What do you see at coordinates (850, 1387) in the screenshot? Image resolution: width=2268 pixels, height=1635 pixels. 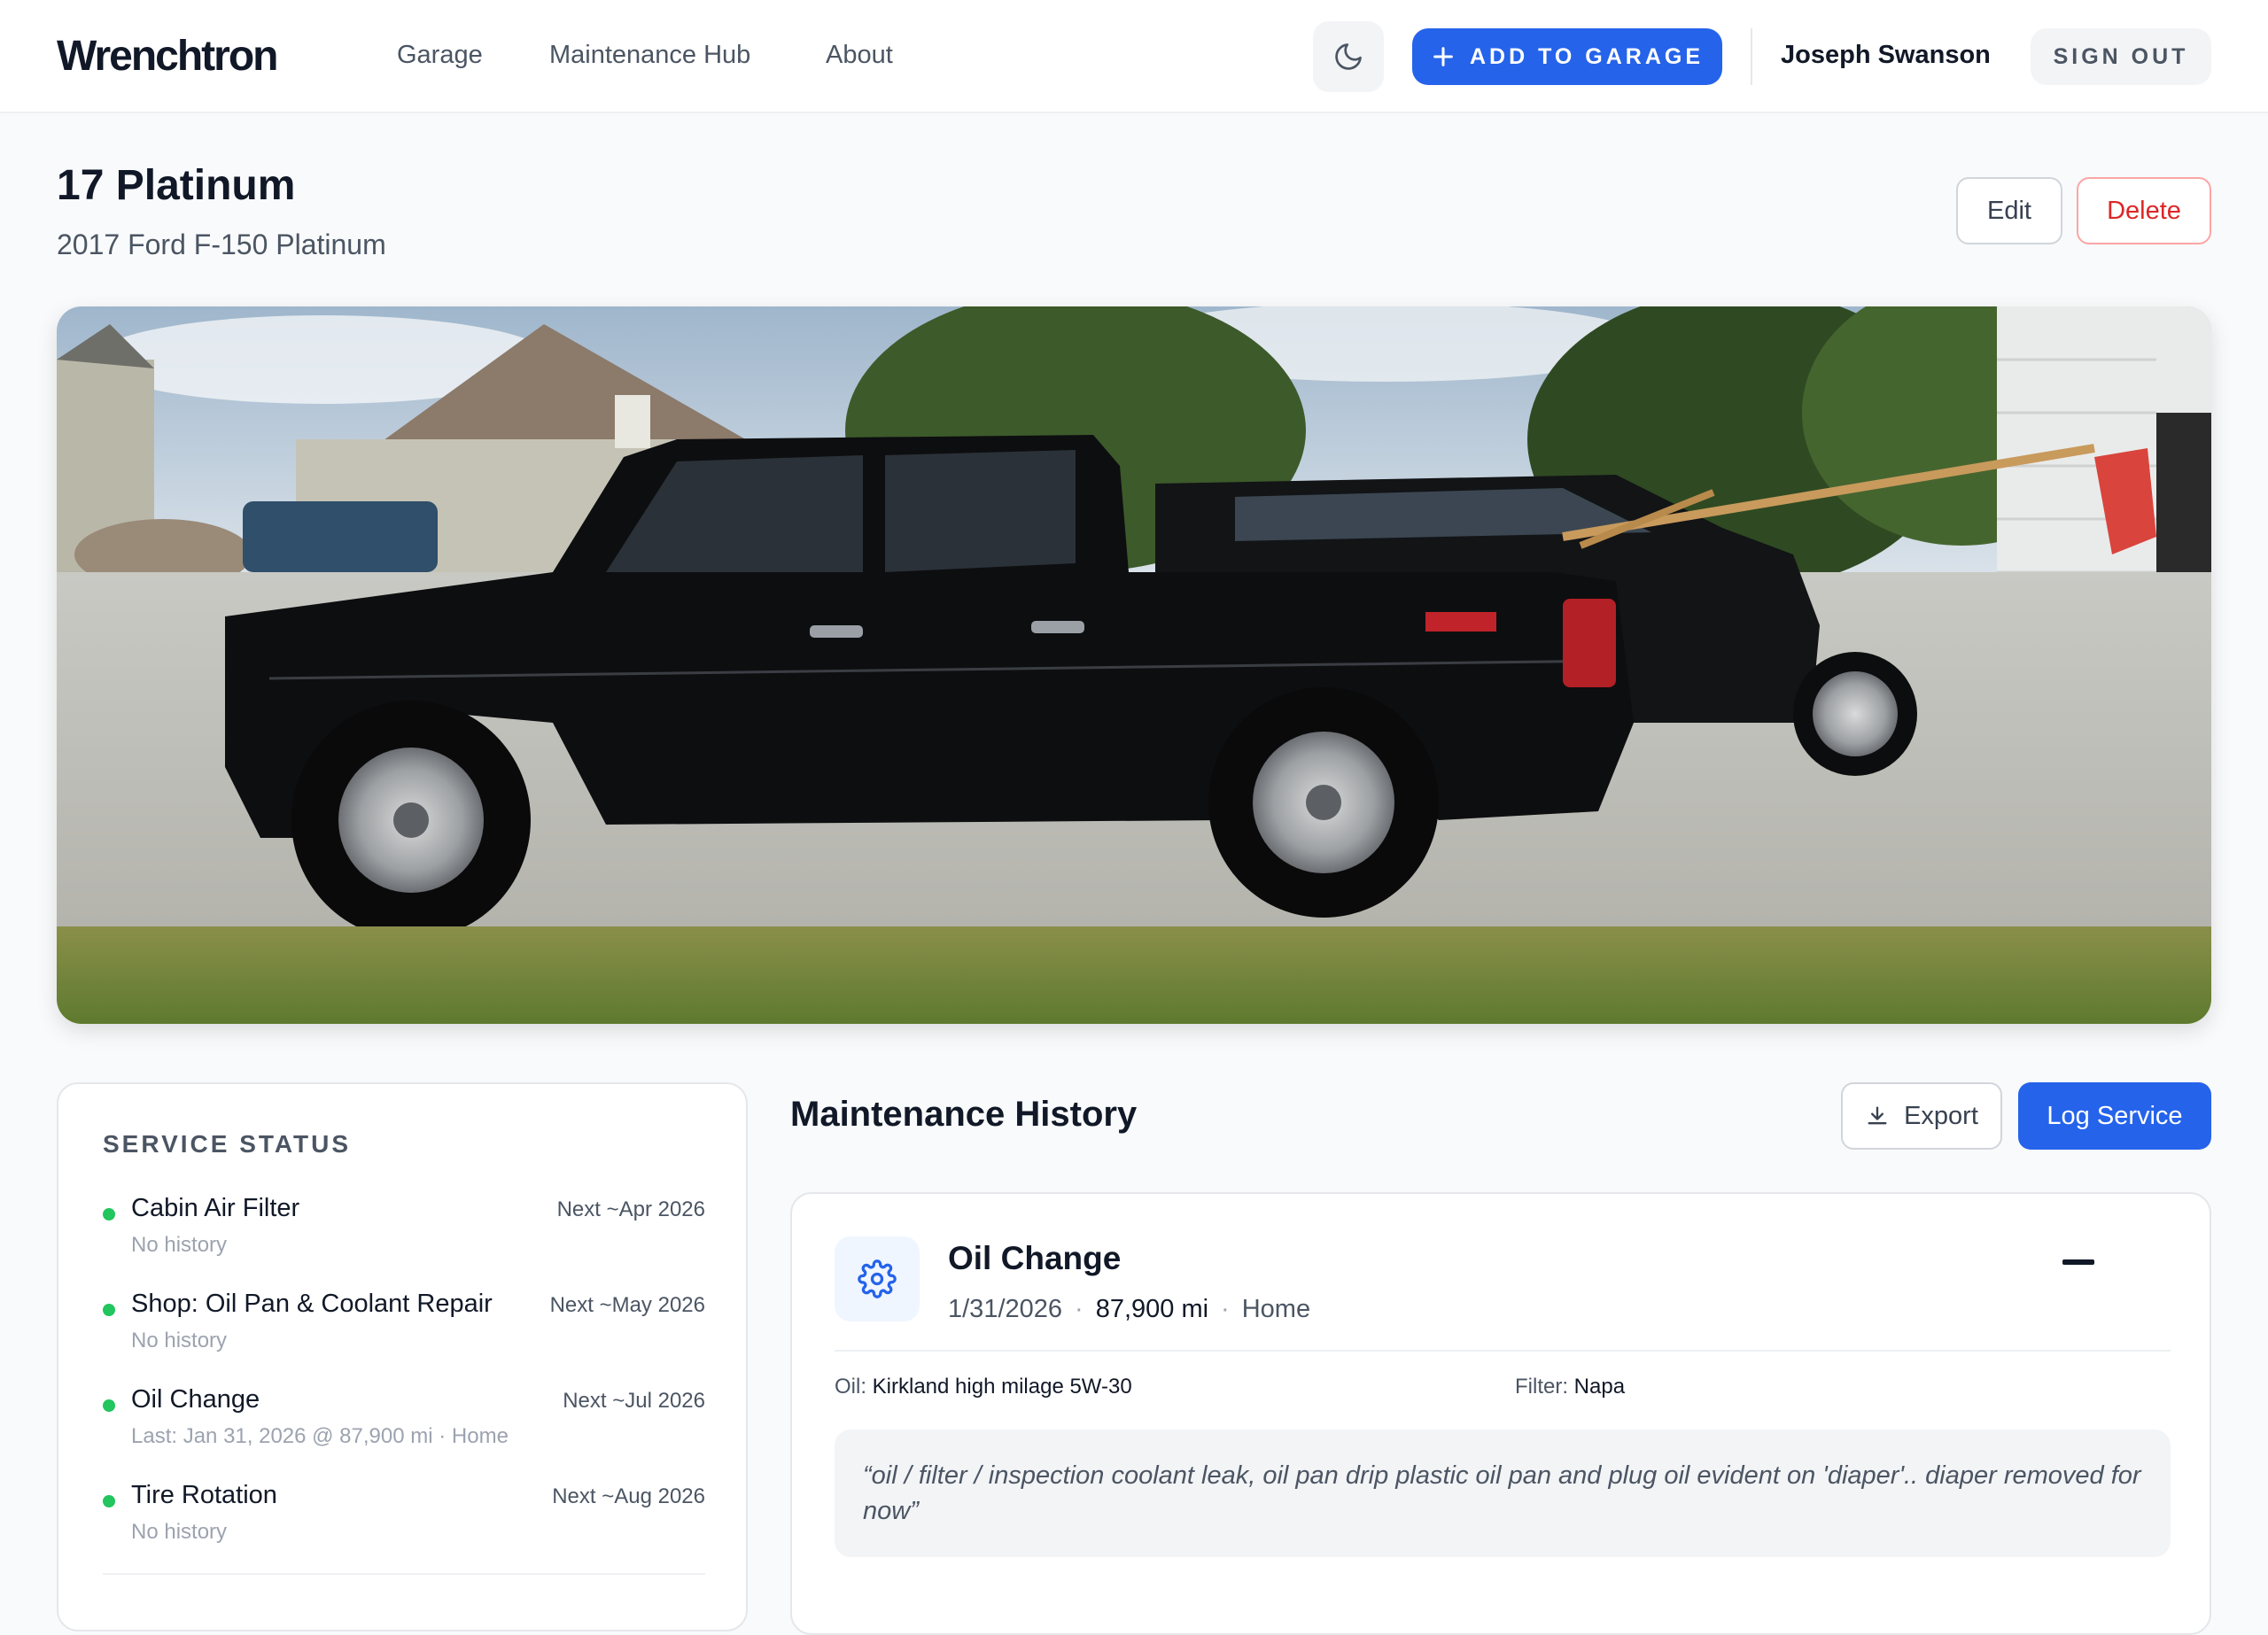 I see `oil-label: Oil:` at bounding box center [850, 1387].